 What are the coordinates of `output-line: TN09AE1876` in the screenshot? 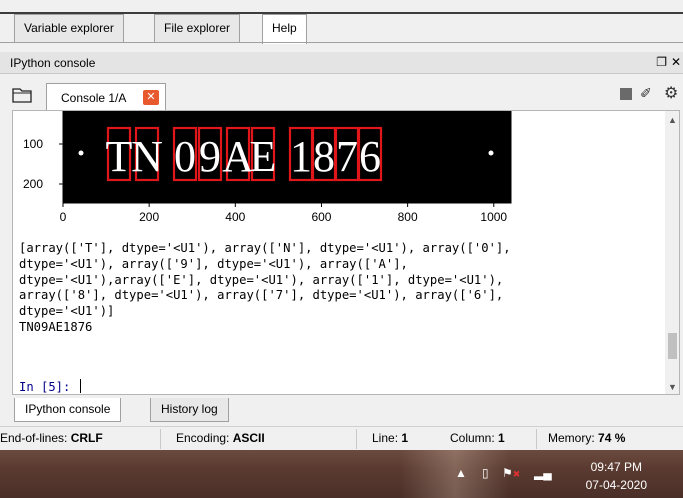 It's located at (56, 326).